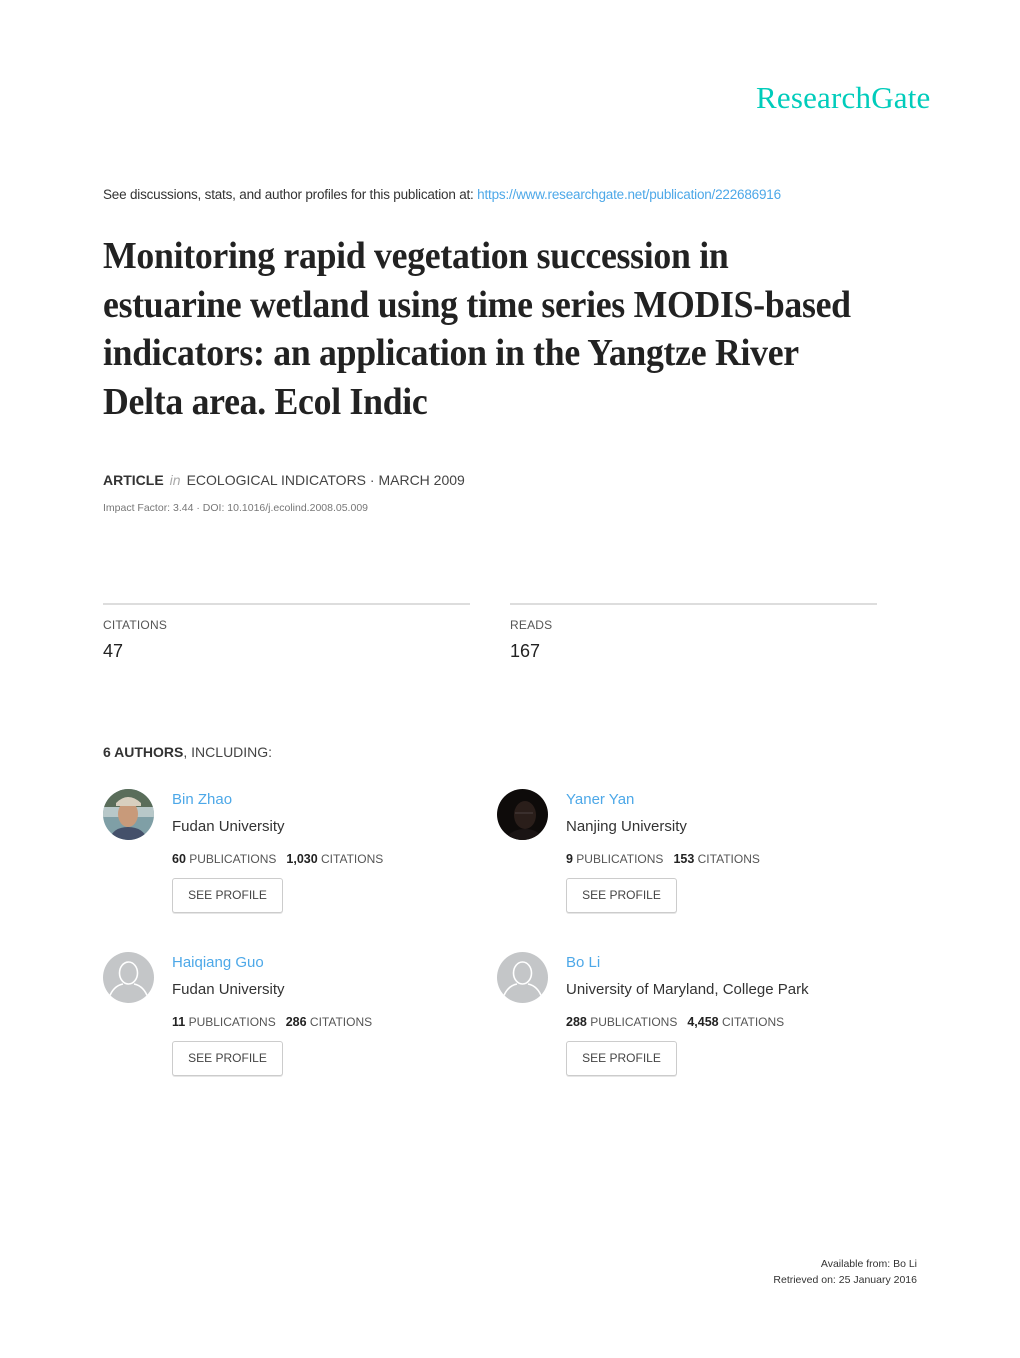 This screenshot has width=1020, height=1358. I want to click on author-stats: 11 PUBLICATIONS 286 CITATIONS, so click(272, 1022).